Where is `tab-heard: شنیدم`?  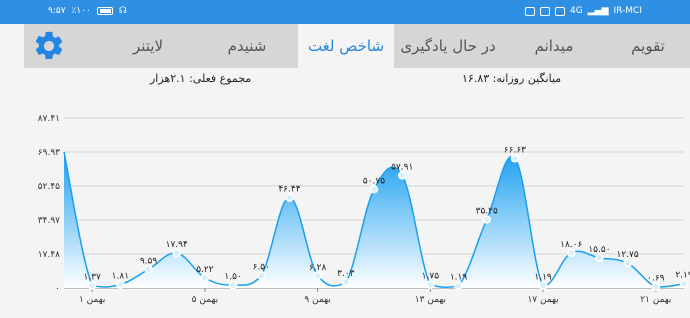 tab-heard: شنیدم is located at coordinates (247, 46).